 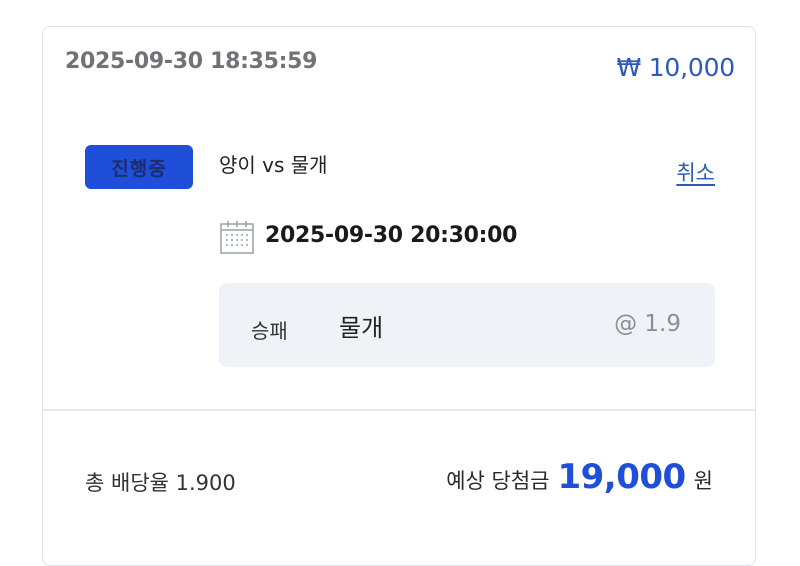 What do you see at coordinates (675, 67) in the screenshot?
I see `bet-stake-amount: ₩ 10,000` at bounding box center [675, 67].